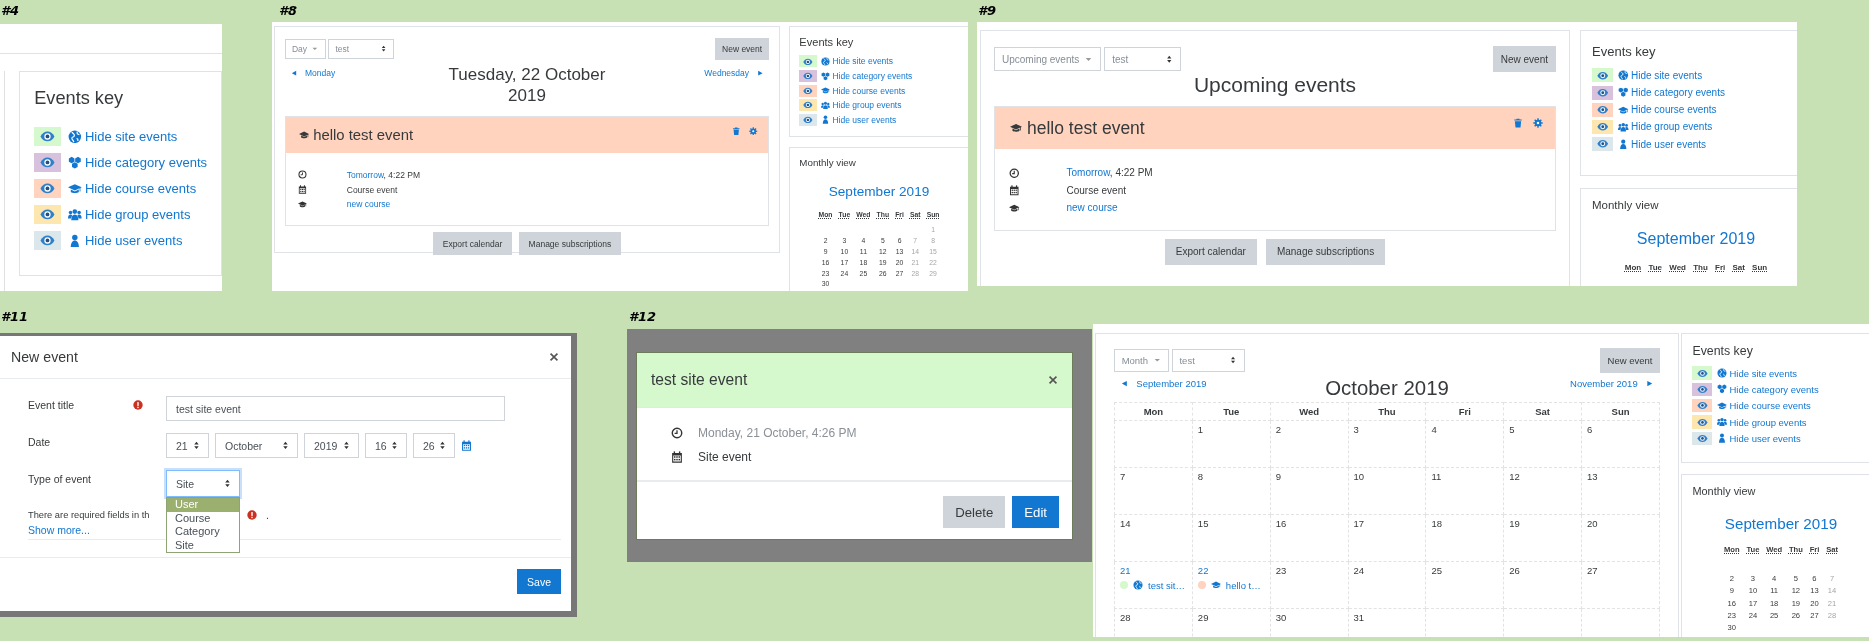 This screenshot has width=1869, height=641. What do you see at coordinates (1623, 144) in the screenshot?
I see `user-icon` at bounding box center [1623, 144].